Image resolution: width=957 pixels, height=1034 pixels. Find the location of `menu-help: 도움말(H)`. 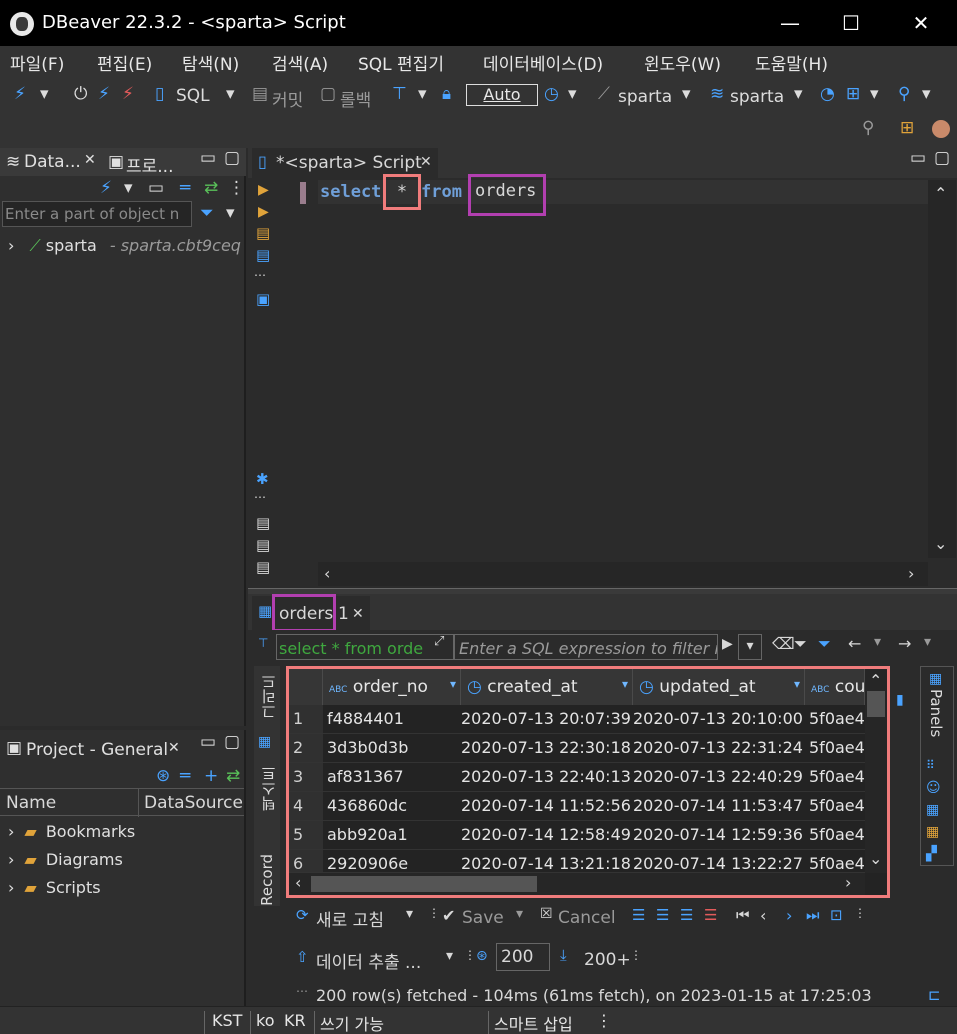

menu-help: 도움말(H) is located at coordinates (791, 62).